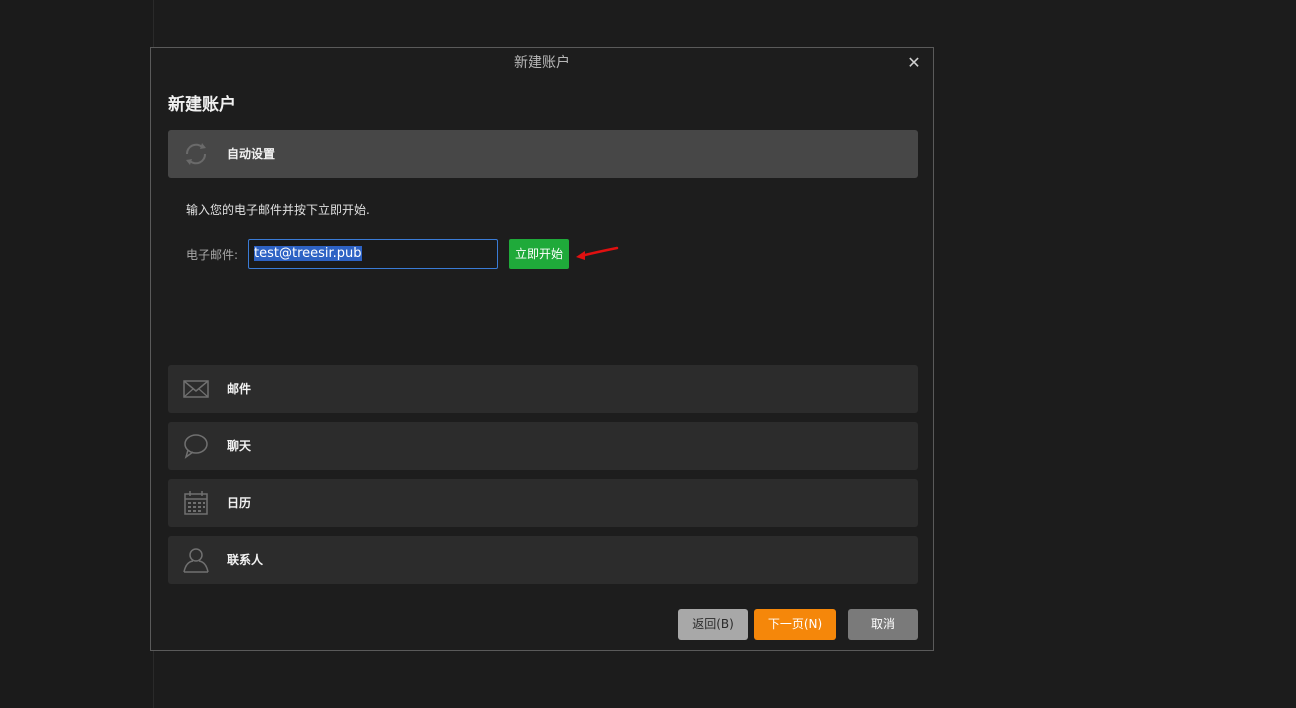  Describe the element at coordinates (795, 624) in the screenshot. I see `next-button: 下一页(N)` at that location.